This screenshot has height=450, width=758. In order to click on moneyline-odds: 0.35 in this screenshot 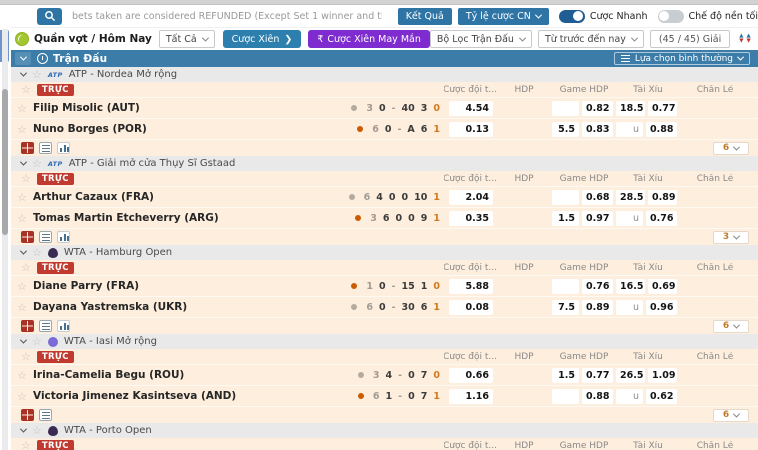, I will do `click(471, 218)`.